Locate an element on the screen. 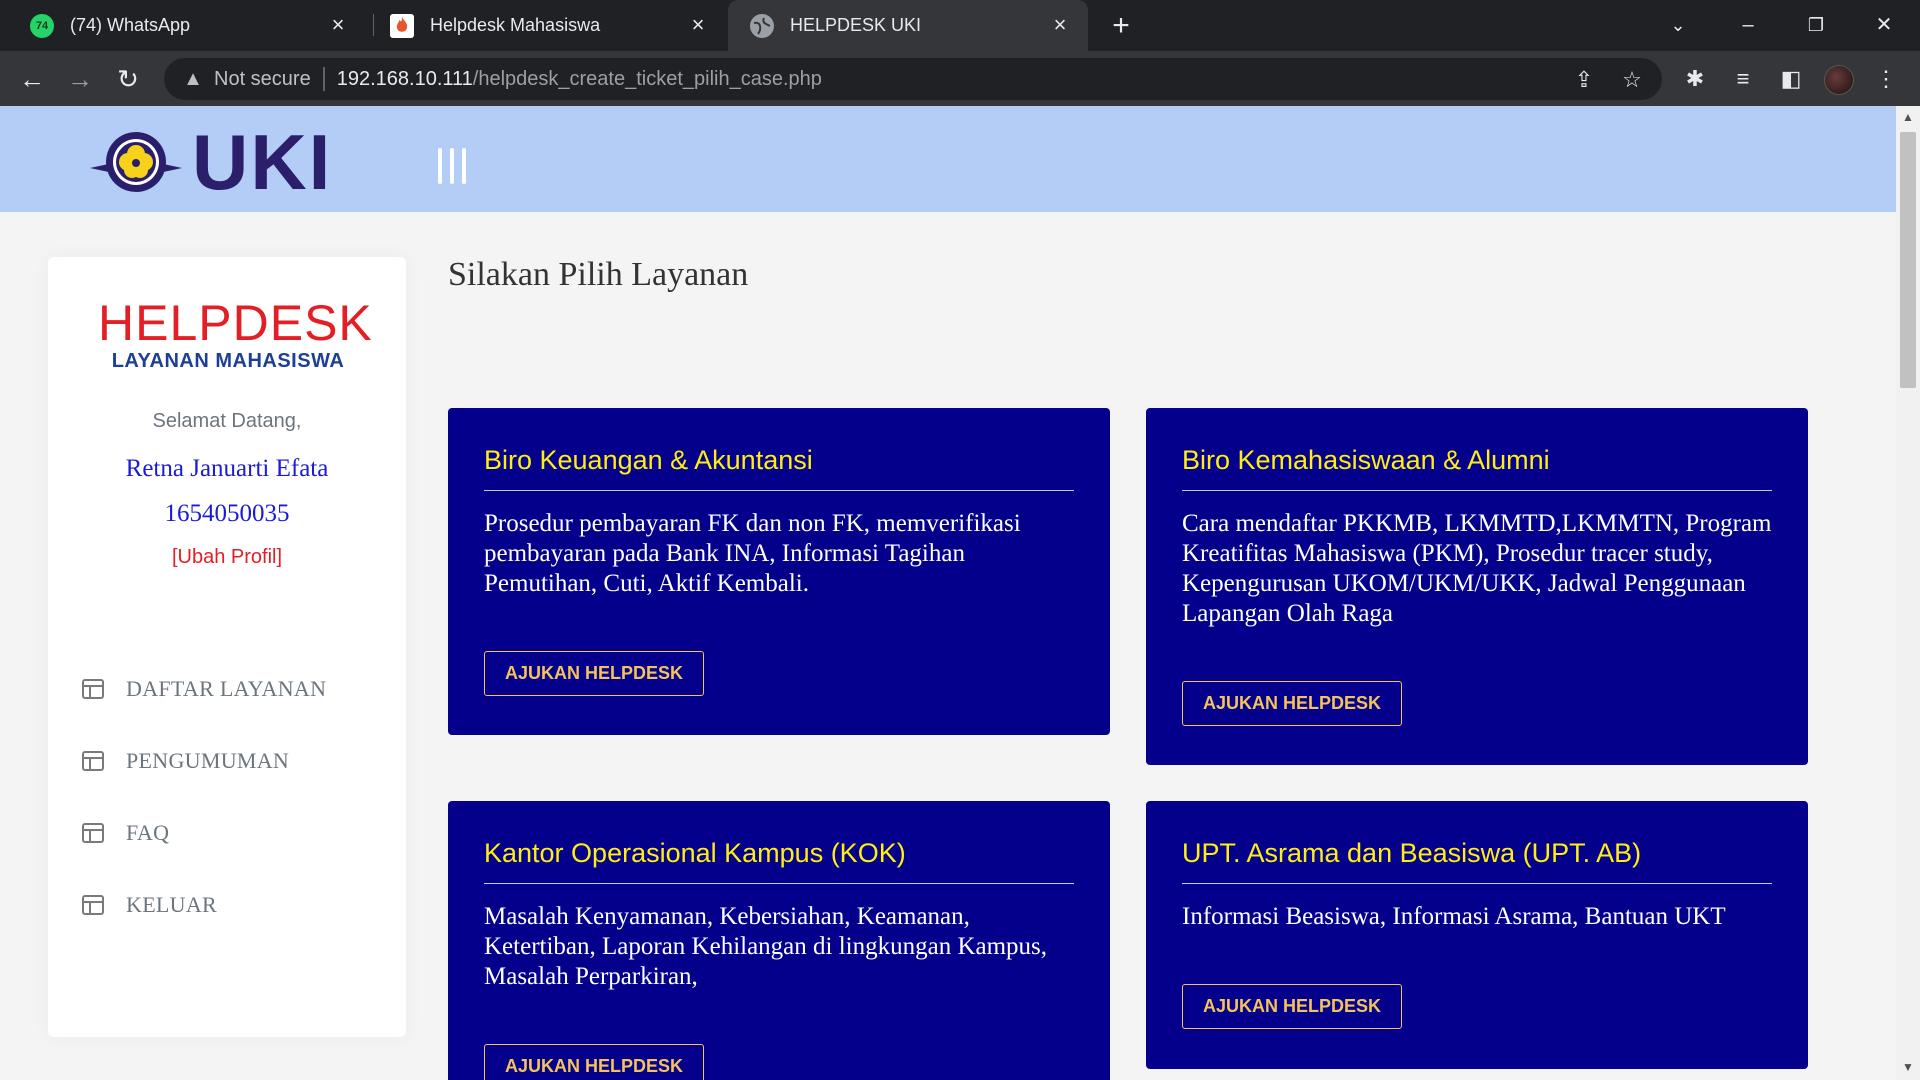  sidebar-item-faq: FAQ is located at coordinates (232, 833).